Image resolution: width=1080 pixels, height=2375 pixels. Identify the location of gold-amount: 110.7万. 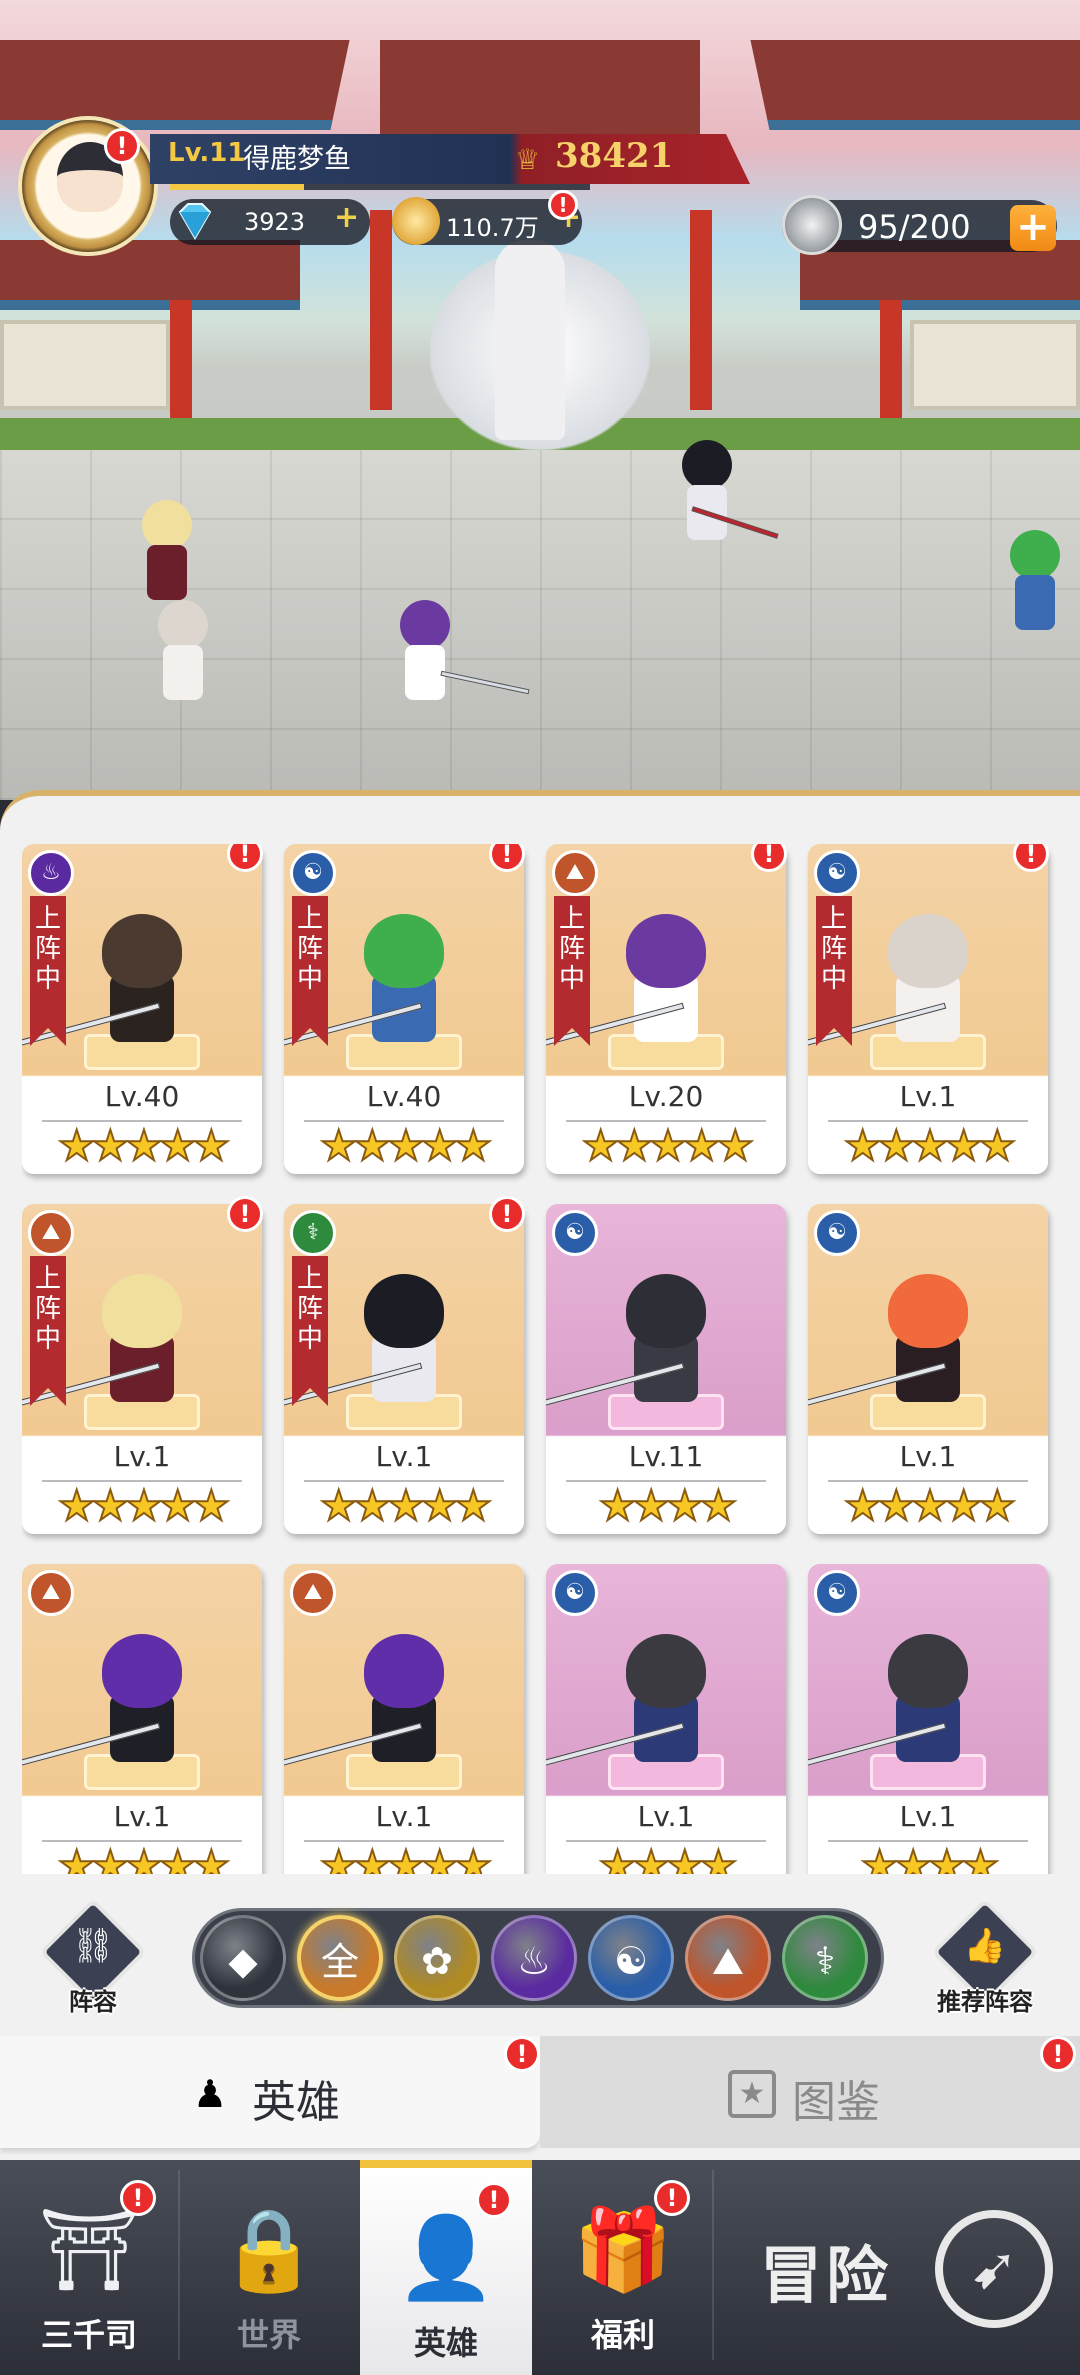
(492, 228).